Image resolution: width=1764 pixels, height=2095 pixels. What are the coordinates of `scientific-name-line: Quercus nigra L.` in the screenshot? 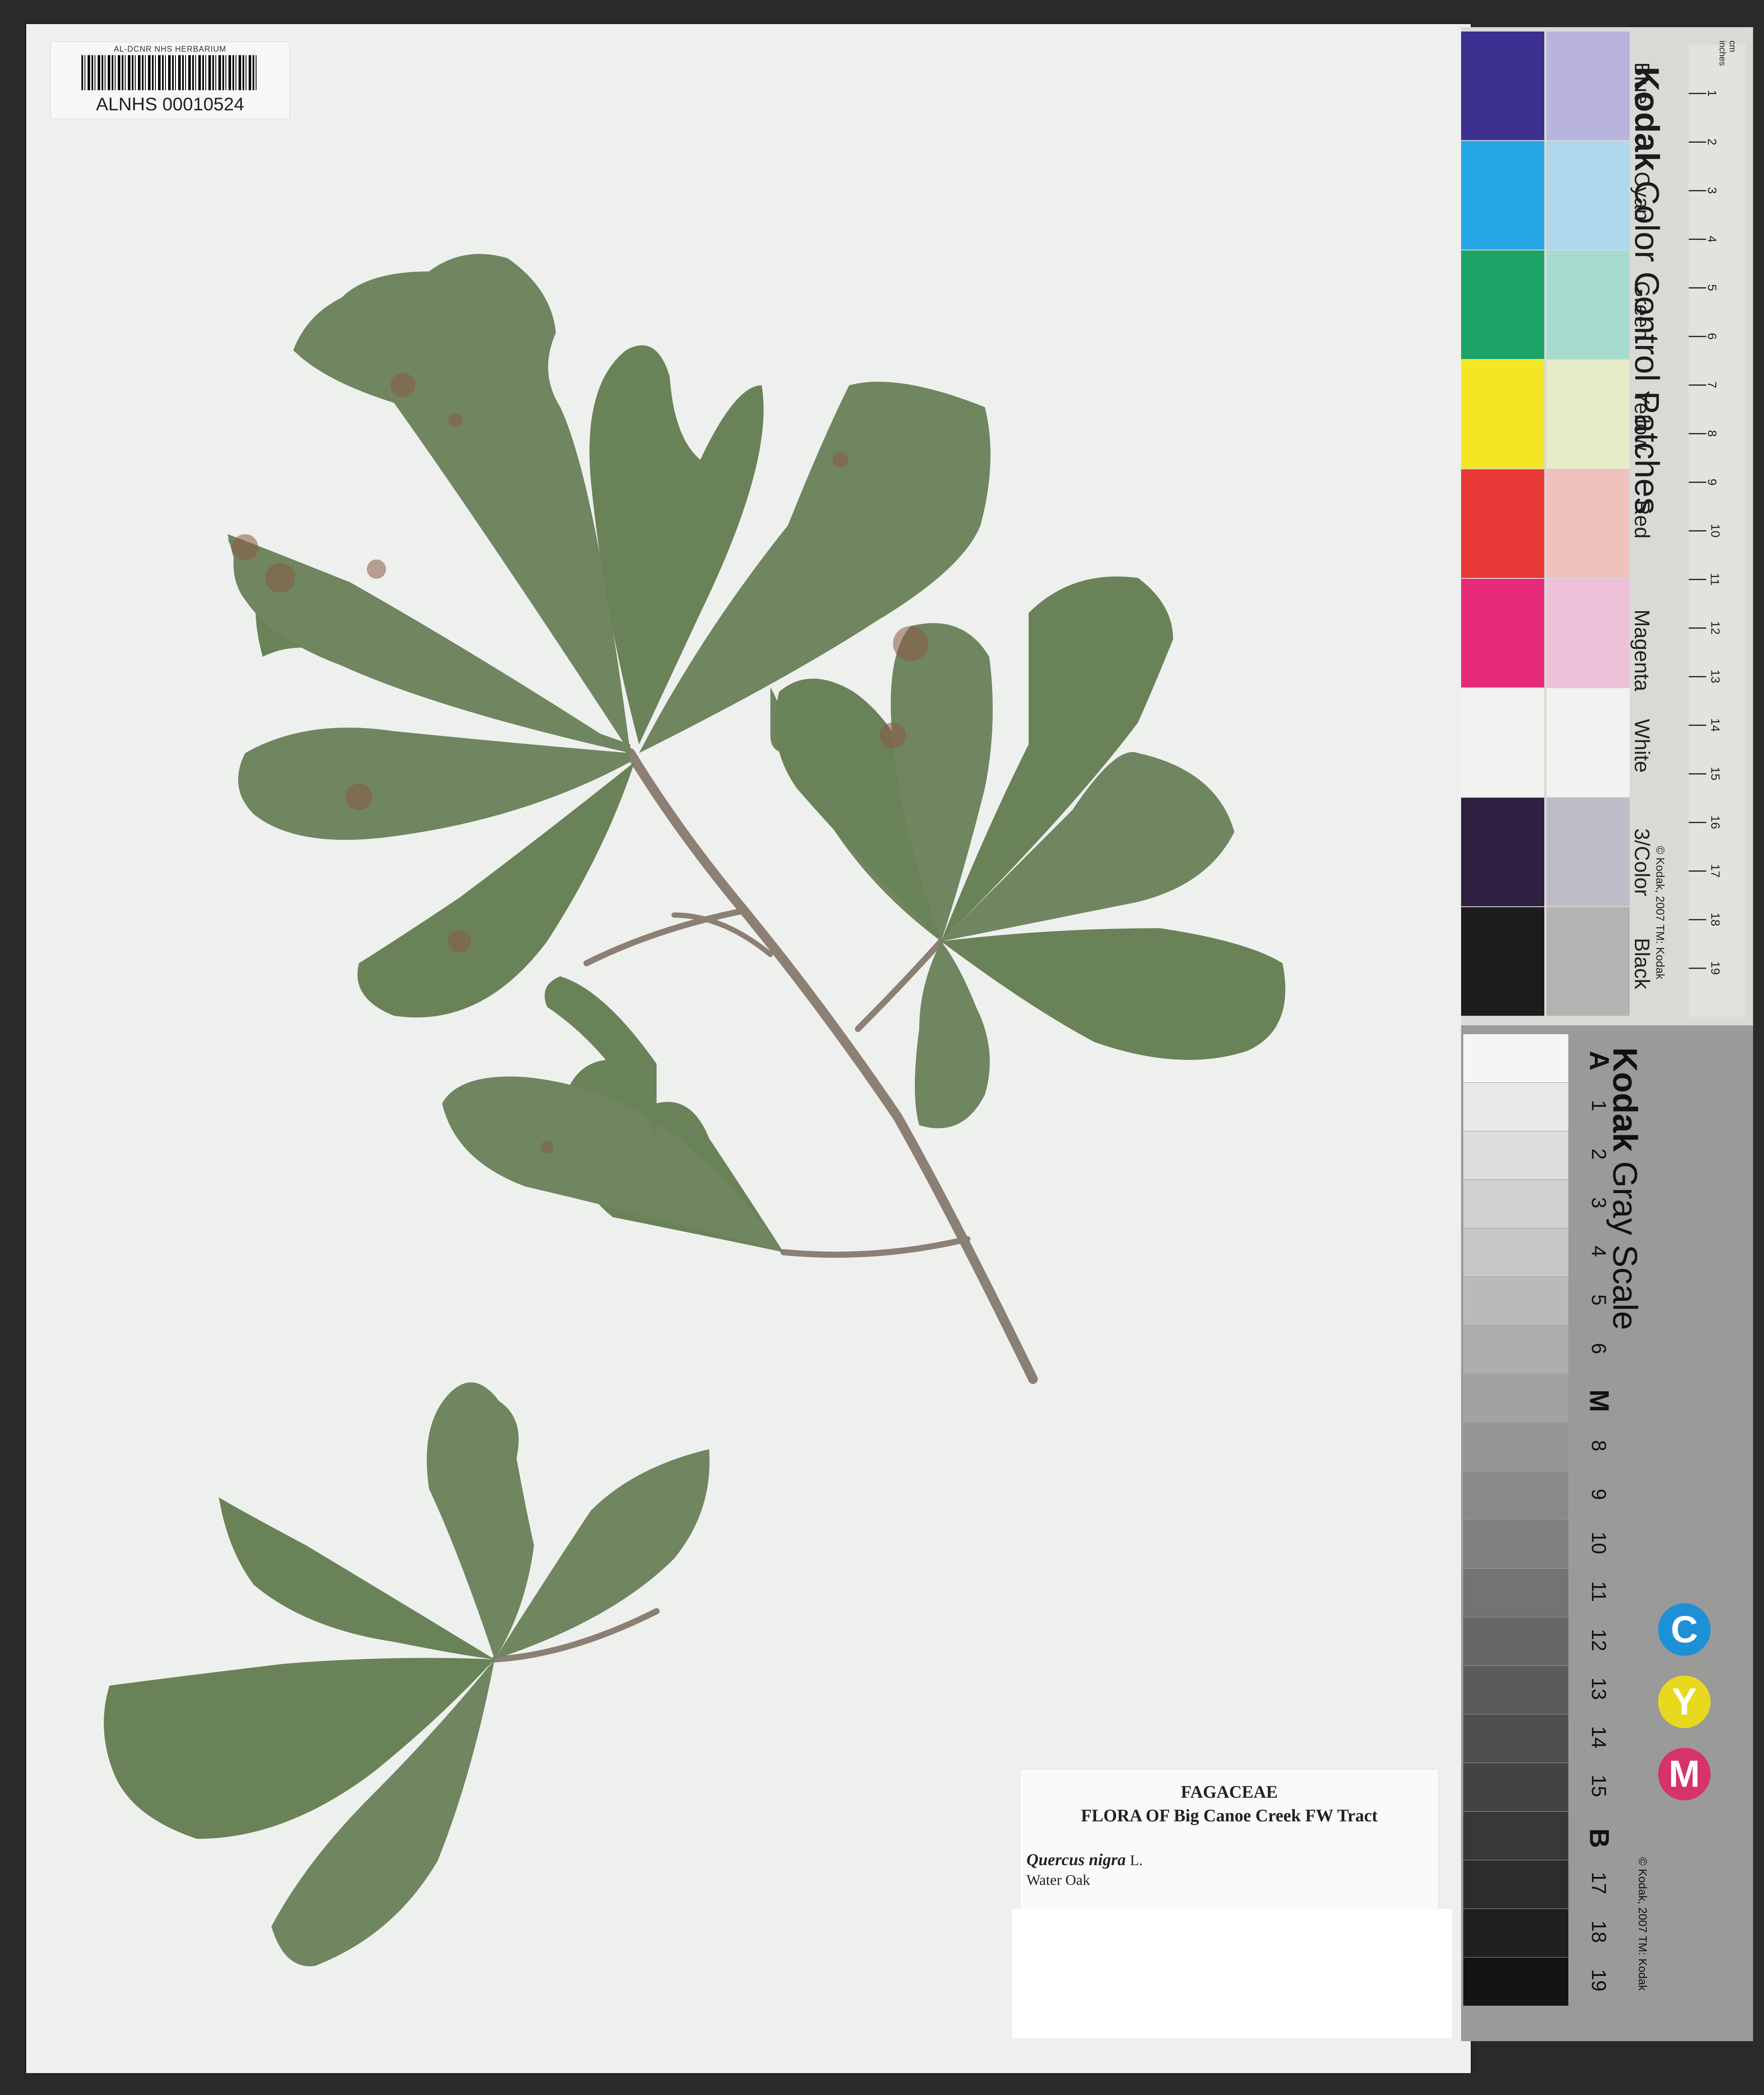 It's located at (1084, 1860).